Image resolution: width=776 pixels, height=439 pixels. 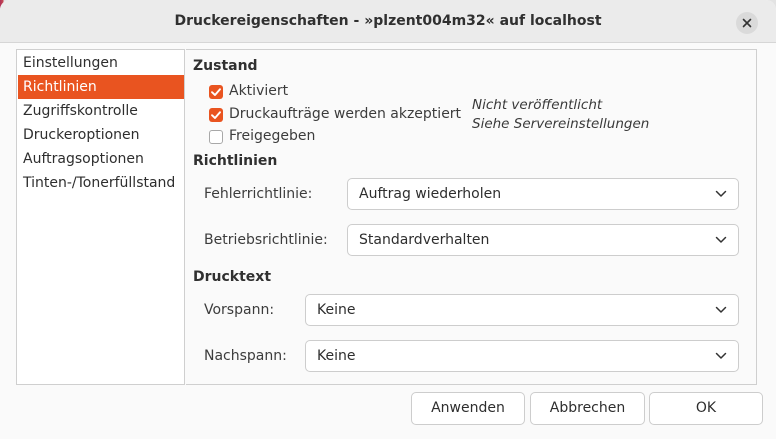 What do you see at coordinates (225, 66) in the screenshot?
I see `state-heading: Zustand` at bounding box center [225, 66].